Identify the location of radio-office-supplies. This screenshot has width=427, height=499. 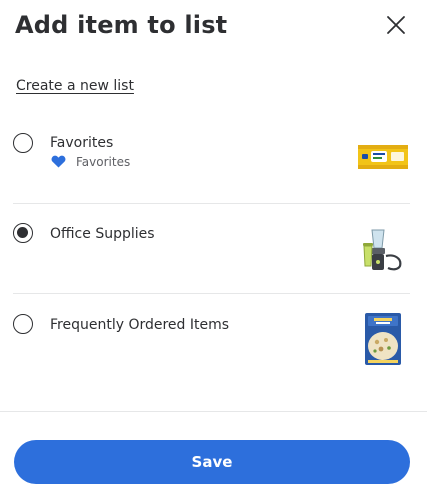
(23, 233).